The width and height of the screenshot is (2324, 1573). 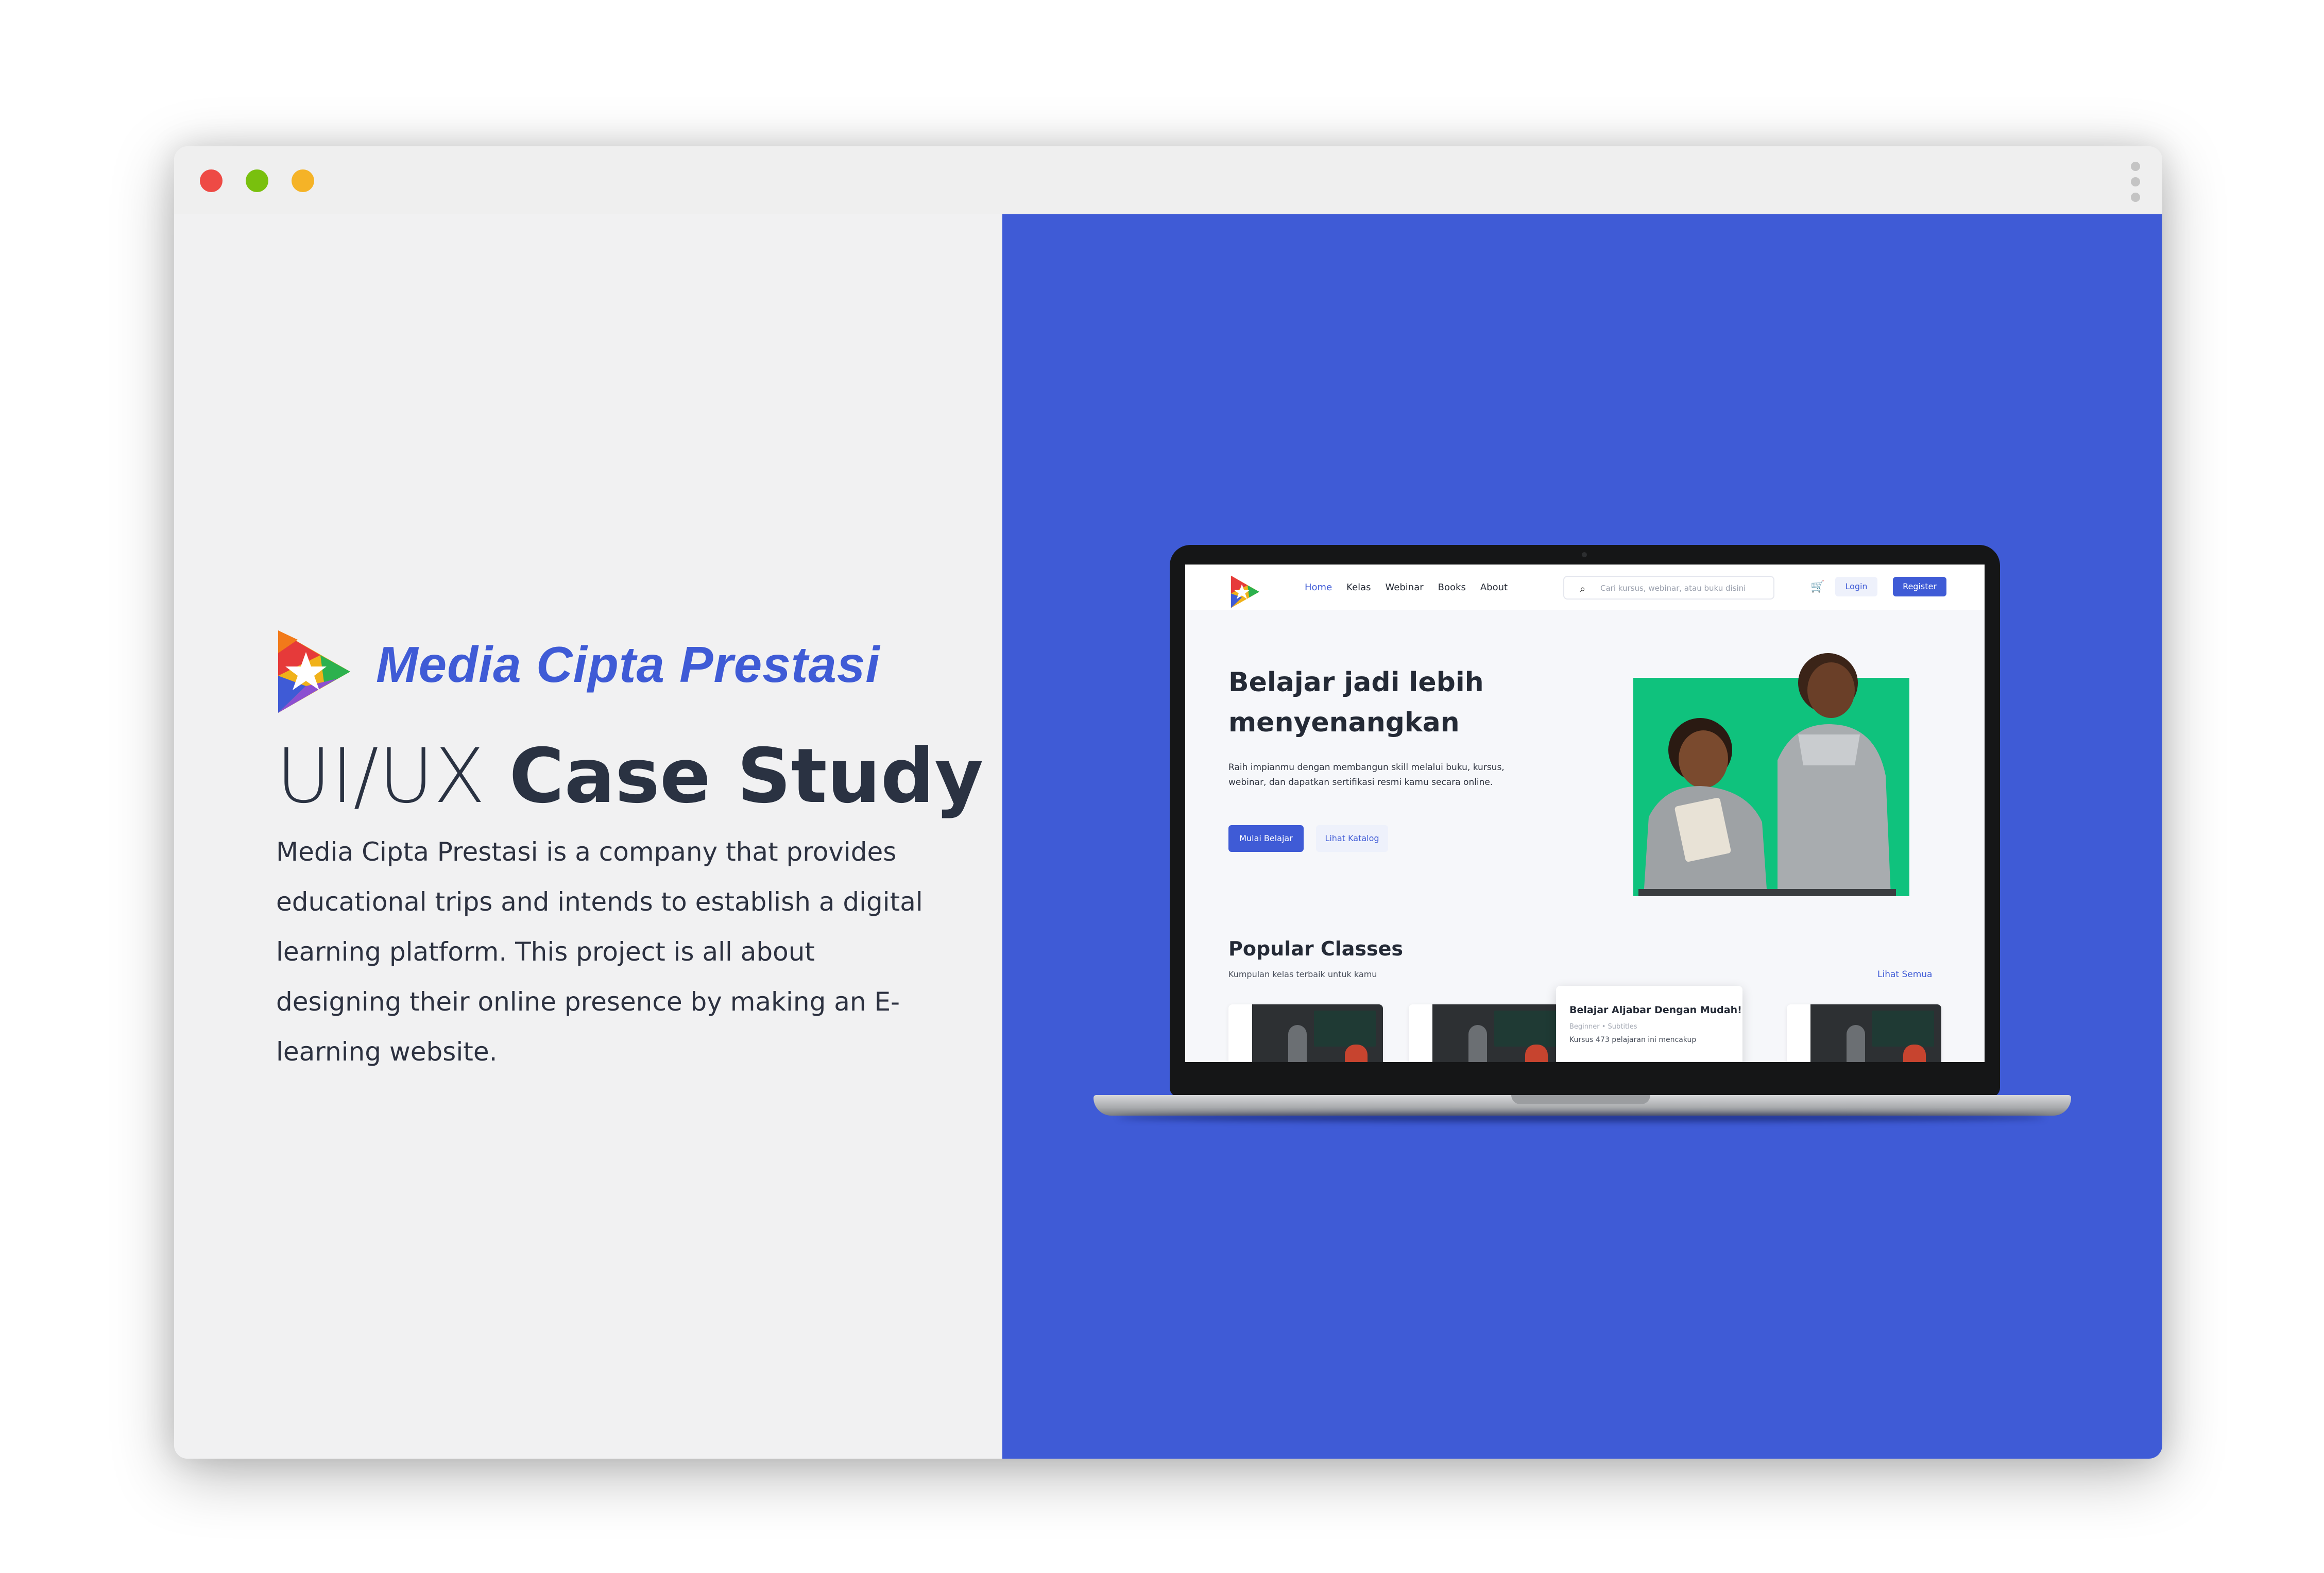 What do you see at coordinates (1581, 1118) in the screenshot?
I see `laptop-shadow` at bounding box center [1581, 1118].